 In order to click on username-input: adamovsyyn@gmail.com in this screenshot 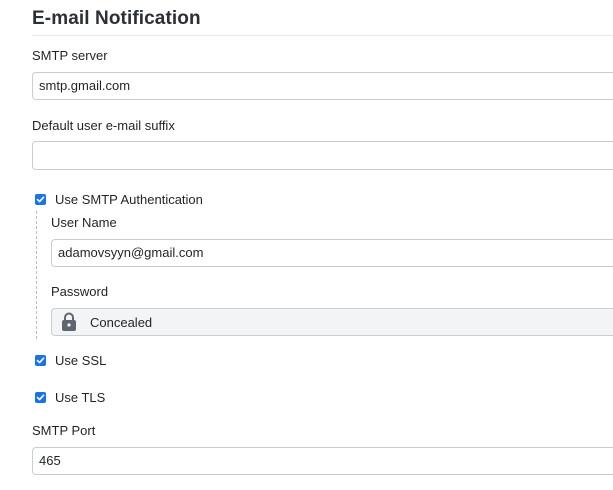, I will do `click(332, 253)`.